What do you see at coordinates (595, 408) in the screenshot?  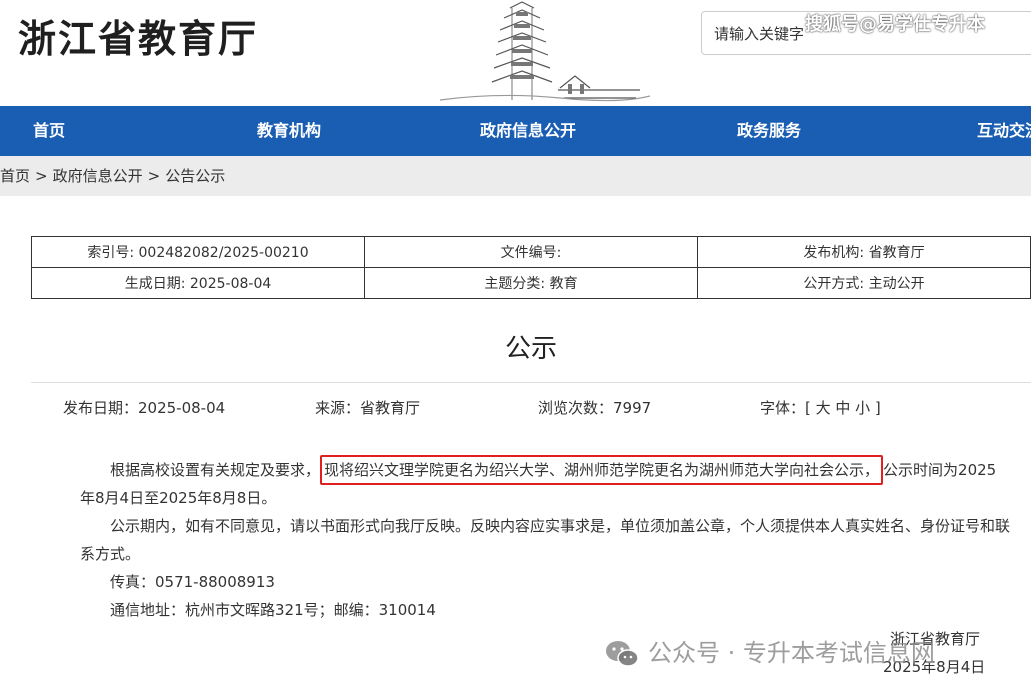 I see `view-count: 浏览次数：7997` at bounding box center [595, 408].